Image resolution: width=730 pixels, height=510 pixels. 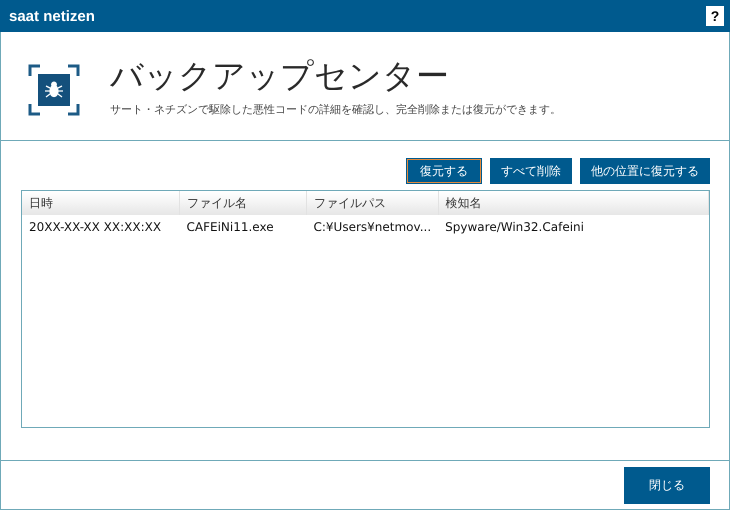 What do you see at coordinates (573, 203) in the screenshot?
I see `column-header: 検知名` at bounding box center [573, 203].